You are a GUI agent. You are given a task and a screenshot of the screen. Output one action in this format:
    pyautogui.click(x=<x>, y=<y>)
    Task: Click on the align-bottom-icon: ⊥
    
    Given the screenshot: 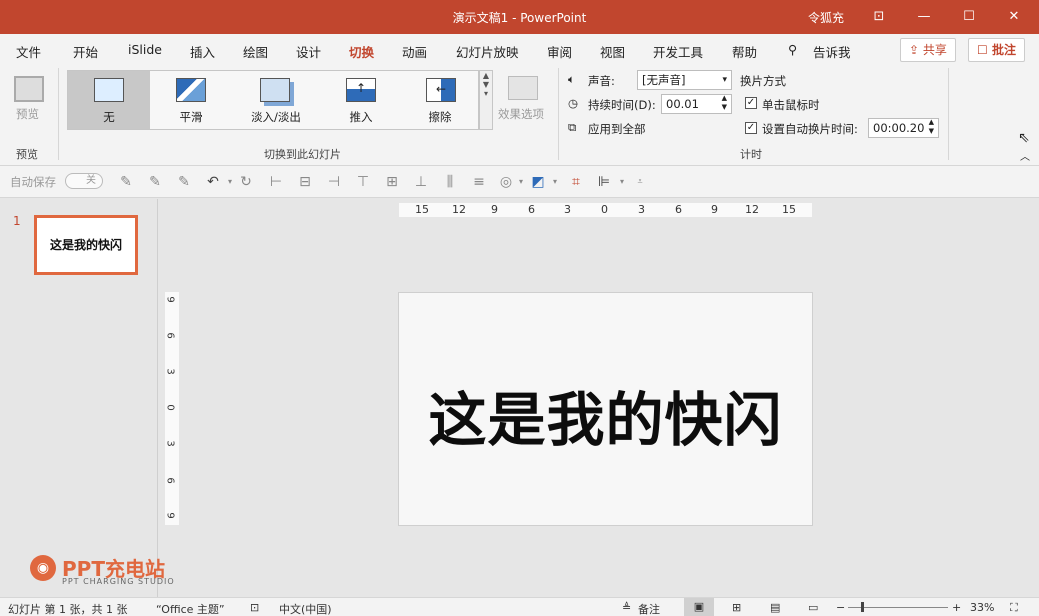 What is the action you would take?
    pyautogui.click(x=421, y=182)
    